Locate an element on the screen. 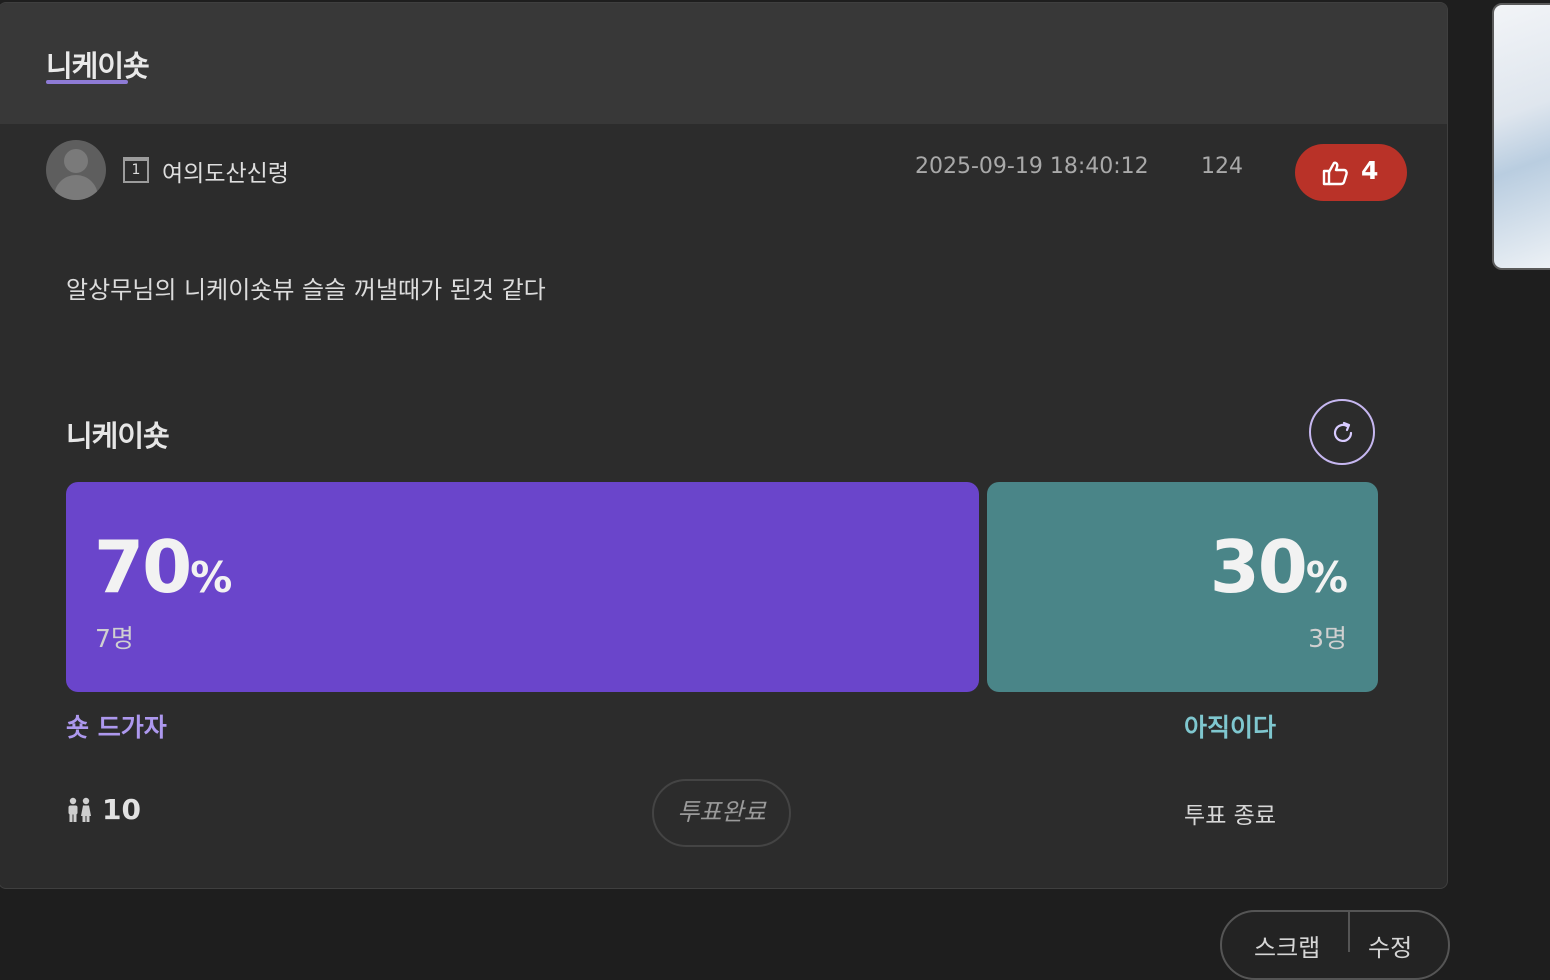 The height and width of the screenshot is (980, 1550). thumbs-up-icon is located at coordinates (1335, 173).